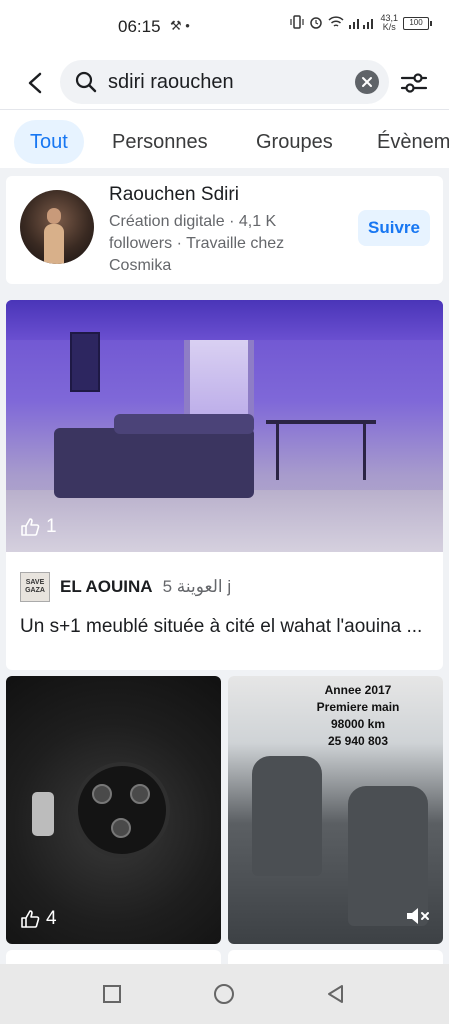 This screenshot has height=1024, width=449. What do you see at coordinates (86, 82) in the screenshot?
I see `search-icon` at bounding box center [86, 82].